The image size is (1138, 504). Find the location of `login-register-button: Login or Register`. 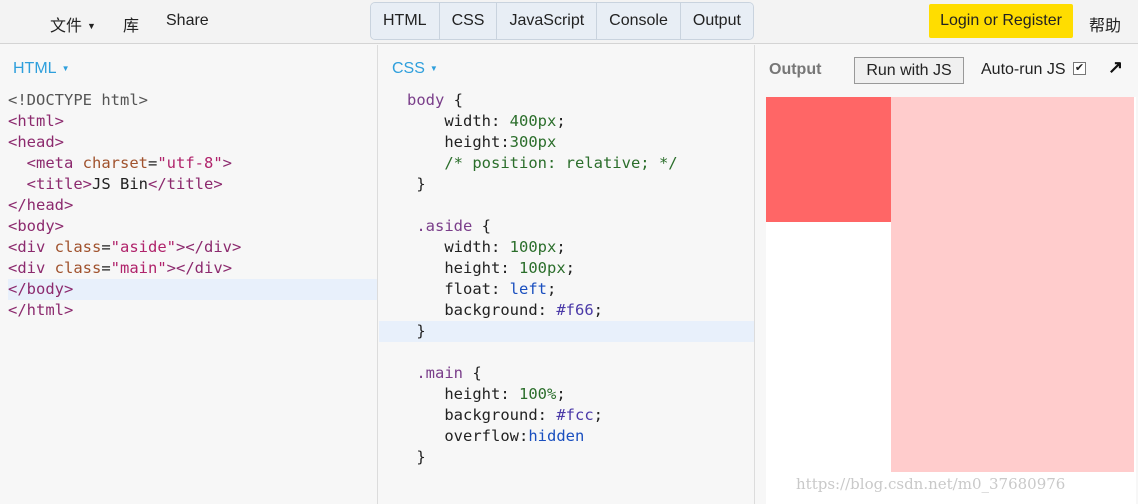

login-register-button: Login or Register is located at coordinates (1001, 21).